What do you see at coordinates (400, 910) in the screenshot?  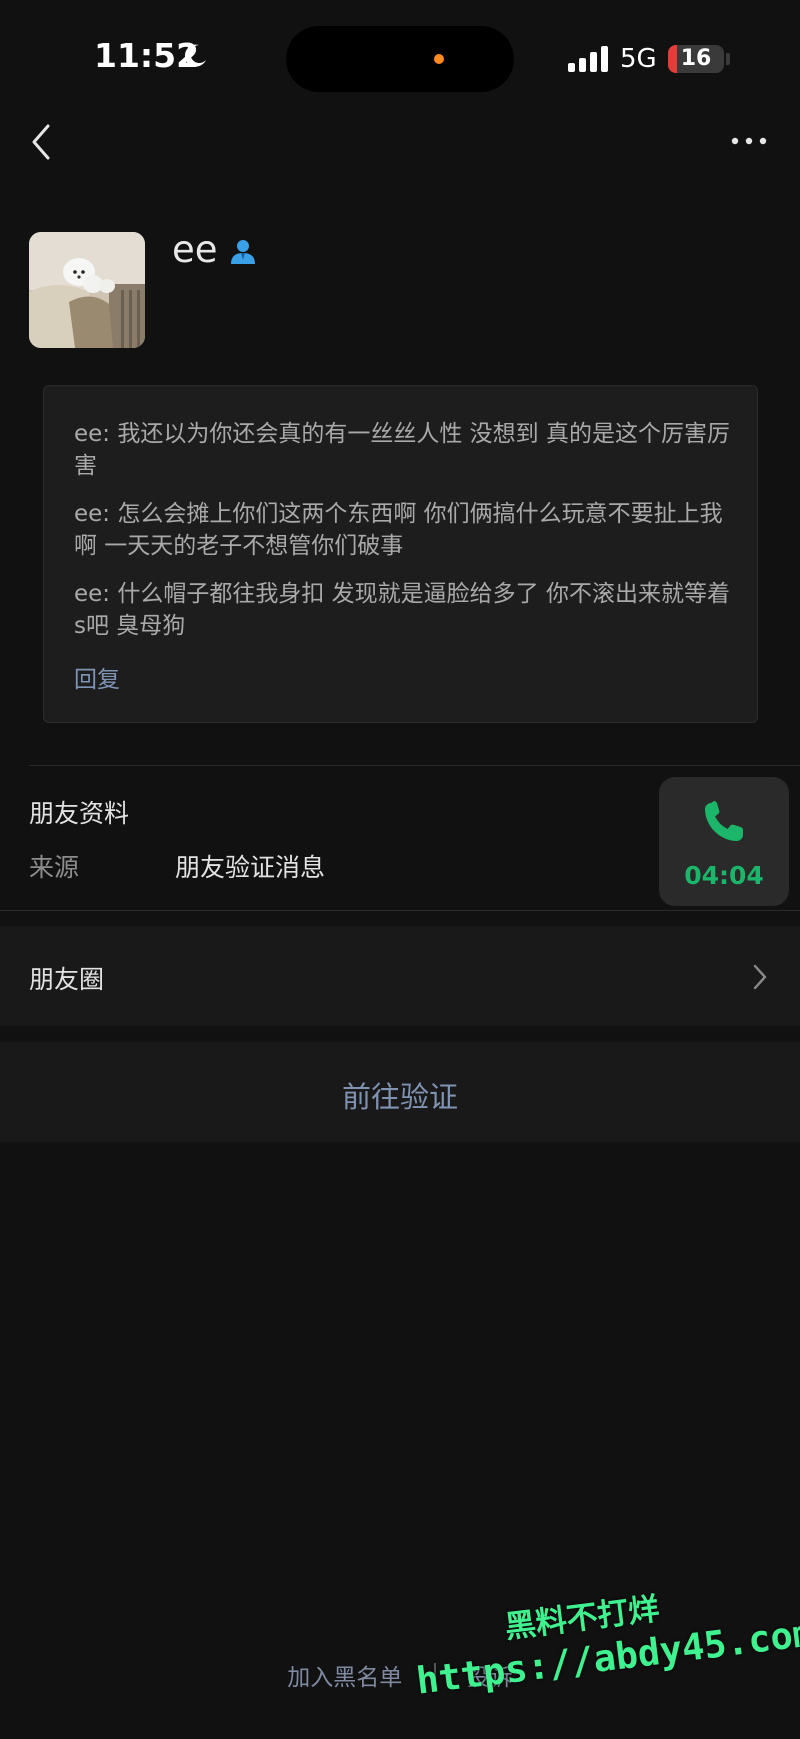 I see `divider` at bounding box center [400, 910].